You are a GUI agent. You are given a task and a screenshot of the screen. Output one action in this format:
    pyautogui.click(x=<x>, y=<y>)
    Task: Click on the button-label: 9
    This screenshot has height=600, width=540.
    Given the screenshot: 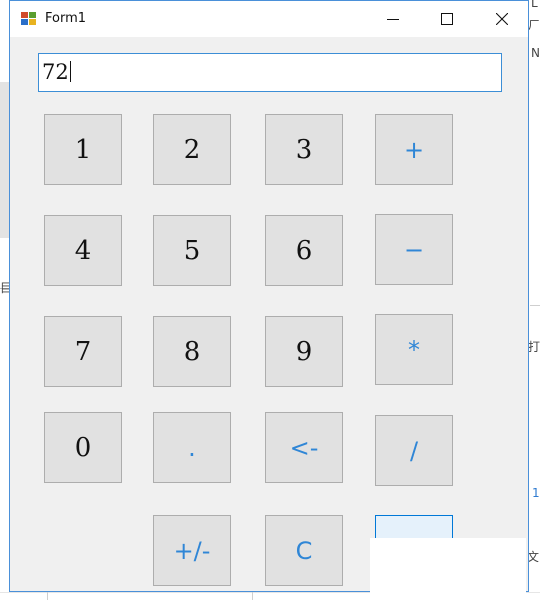 What is the action you would take?
    pyautogui.click(x=304, y=352)
    